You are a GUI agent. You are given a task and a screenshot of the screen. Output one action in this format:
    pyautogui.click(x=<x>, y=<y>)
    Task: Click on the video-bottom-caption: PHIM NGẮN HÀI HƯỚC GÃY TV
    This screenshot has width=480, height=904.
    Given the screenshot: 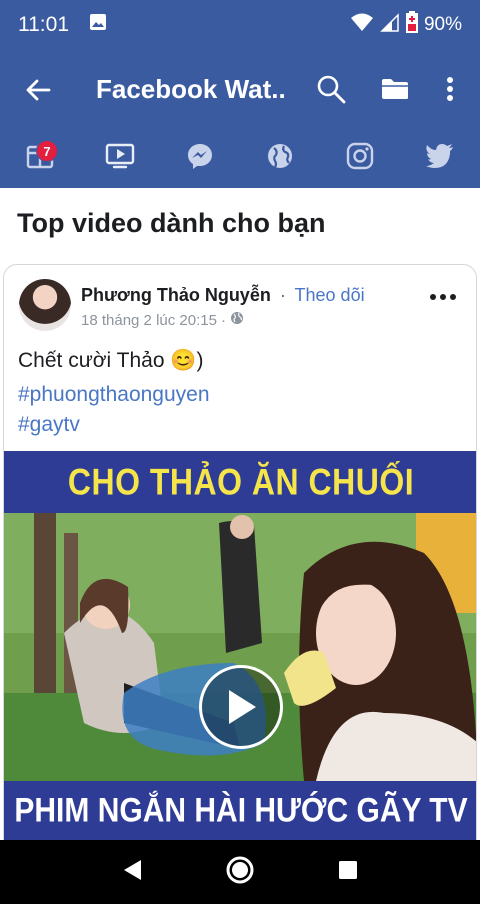 What is the action you would take?
    pyautogui.click(x=241, y=810)
    